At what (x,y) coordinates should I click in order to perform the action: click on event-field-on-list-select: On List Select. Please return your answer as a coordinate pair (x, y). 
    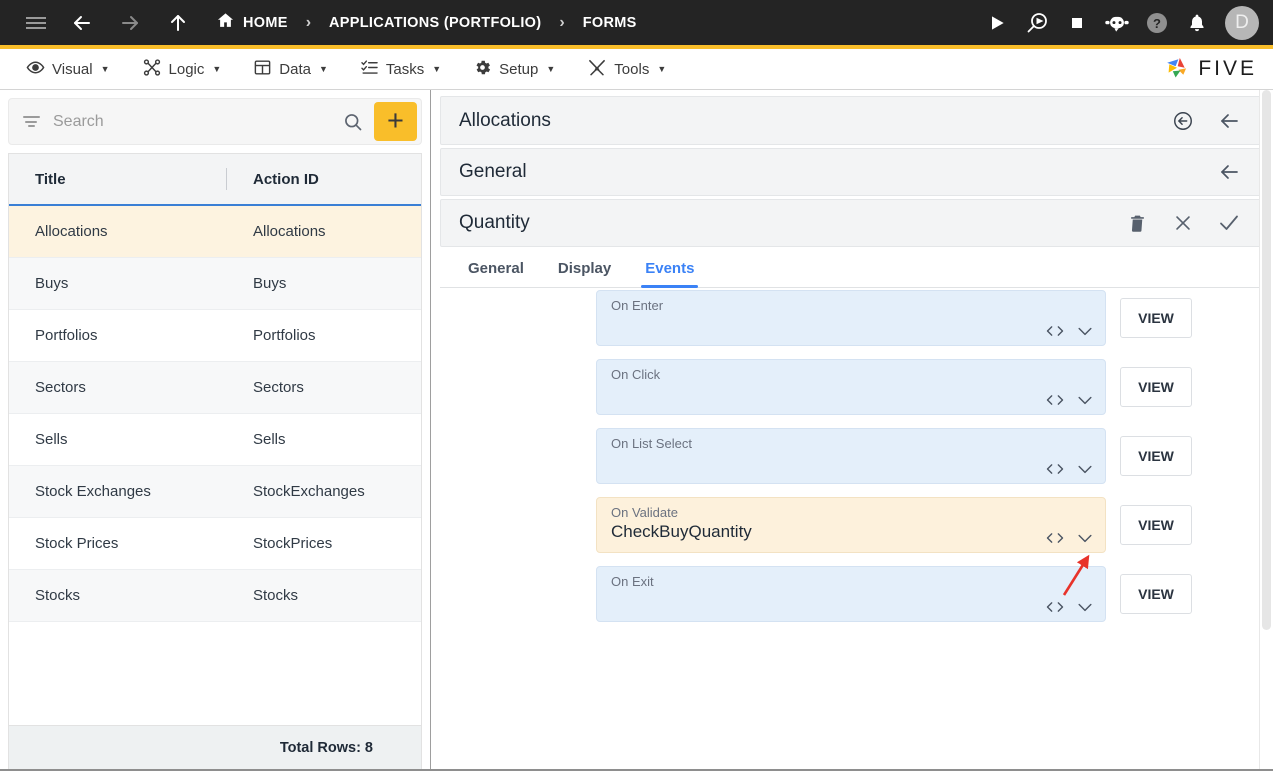
    Looking at the image, I should click on (851, 456).